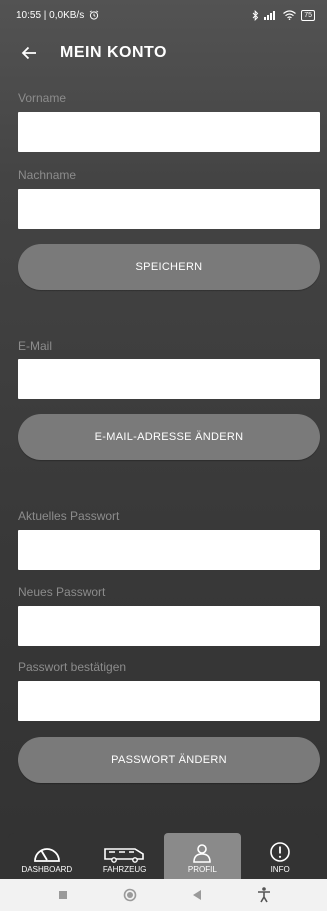  Describe the element at coordinates (47, 869) in the screenshot. I see `nav-label-dashboard: DASHBOARD` at that location.